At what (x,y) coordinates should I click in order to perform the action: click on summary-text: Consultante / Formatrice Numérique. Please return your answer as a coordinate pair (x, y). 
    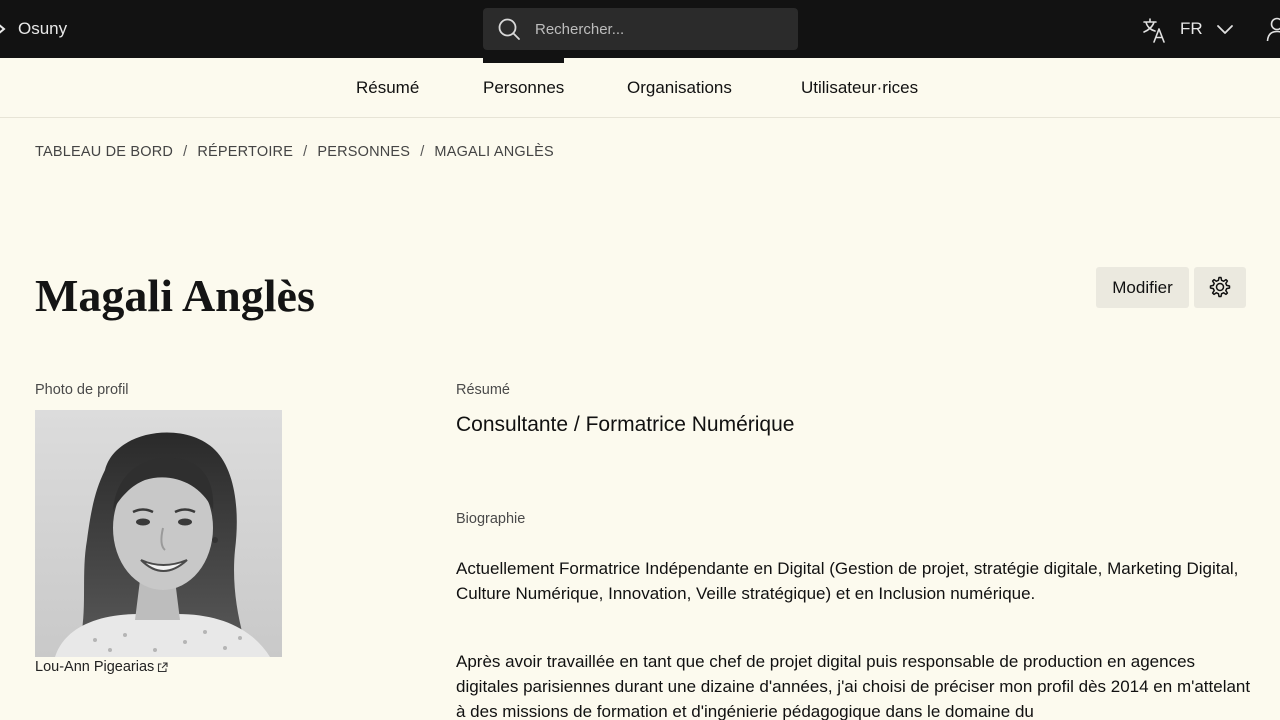
    Looking at the image, I should click on (625, 424).